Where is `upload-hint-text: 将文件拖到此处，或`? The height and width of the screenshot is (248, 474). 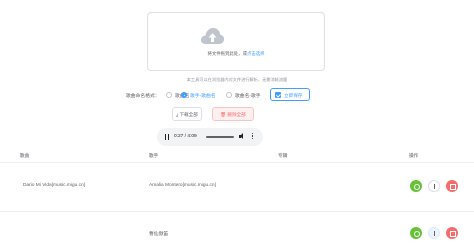
upload-hint-text: 将文件拖到此处，或 is located at coordinates (227, 53).